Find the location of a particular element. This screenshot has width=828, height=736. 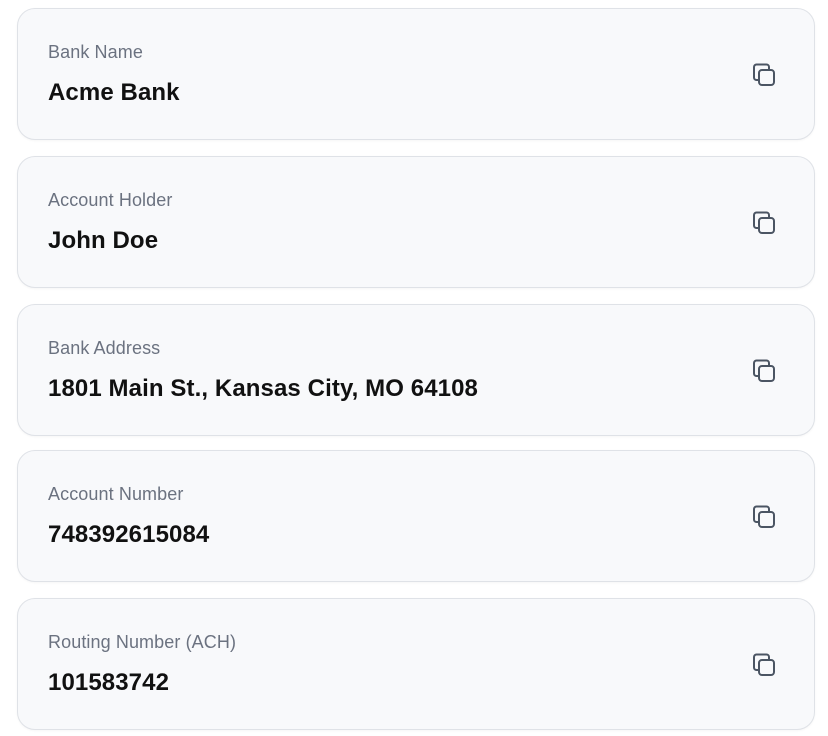

bank-address-value: 1801 Main St., Kansas City, MO 64108 is located at coordinates (263, 388).